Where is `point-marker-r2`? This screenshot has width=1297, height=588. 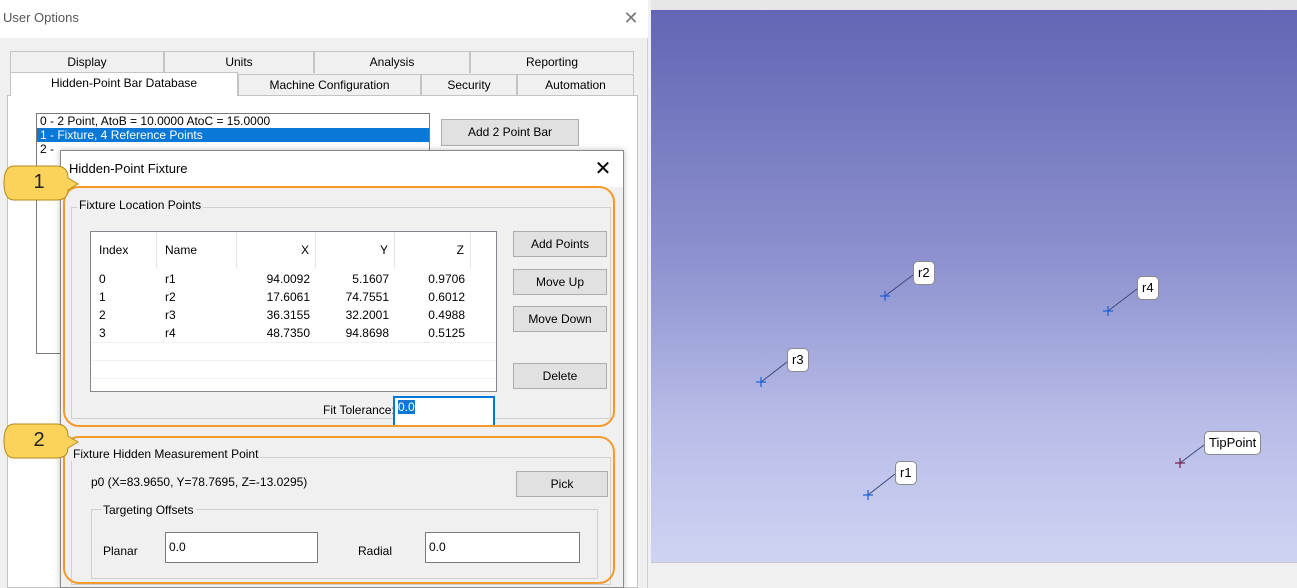 point-marker-r2 is located at coordinates (885, 296).